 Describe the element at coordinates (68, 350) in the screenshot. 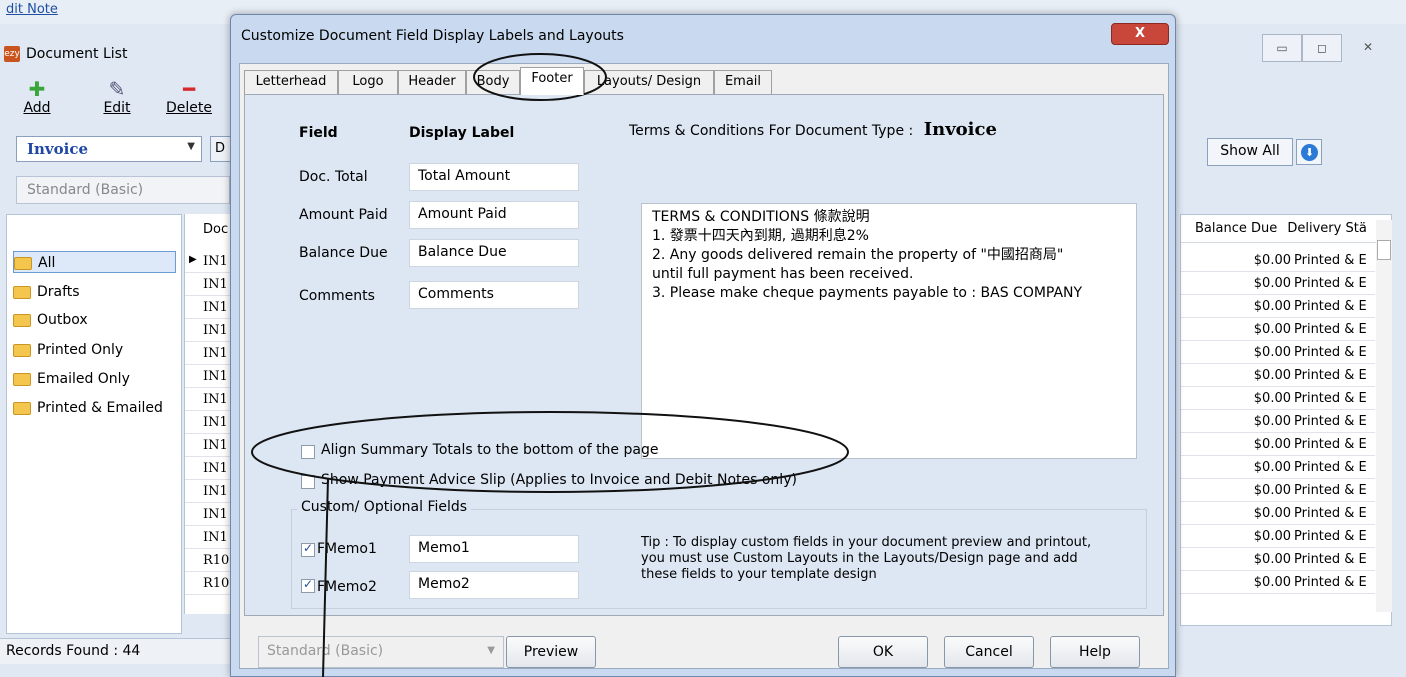

I see `folder-printed-only: Printed Only` at that location.